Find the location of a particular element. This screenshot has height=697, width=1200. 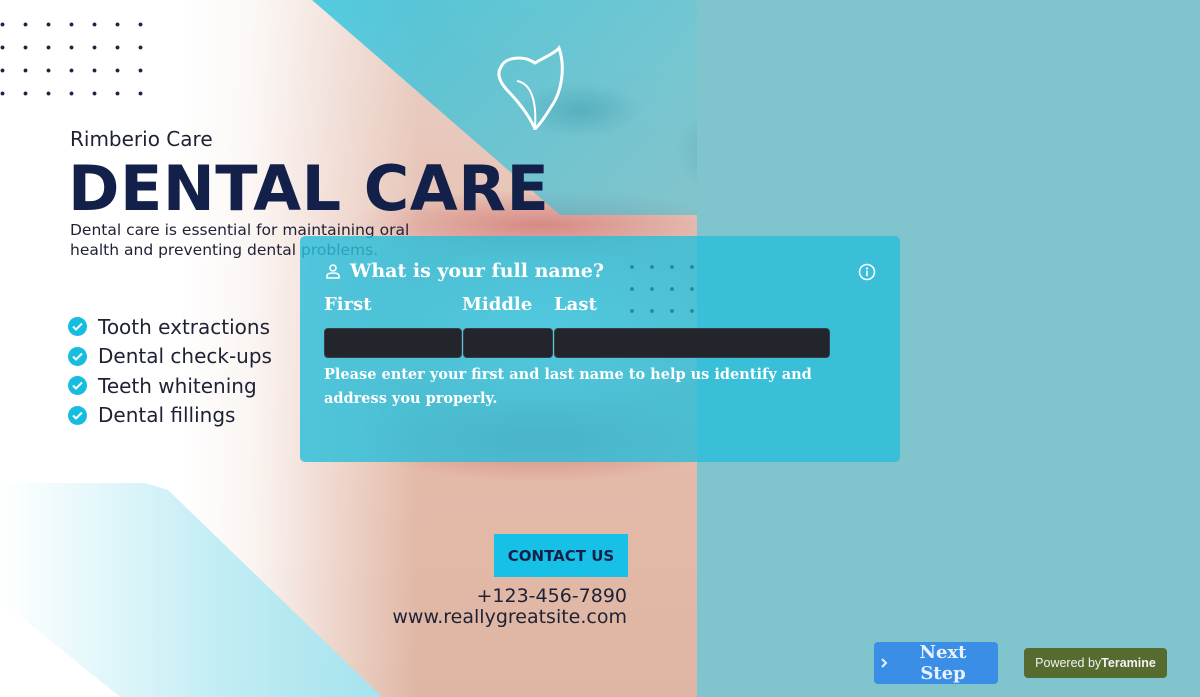

powered-prefix: Powered by is located at coordinates (1068, 663).